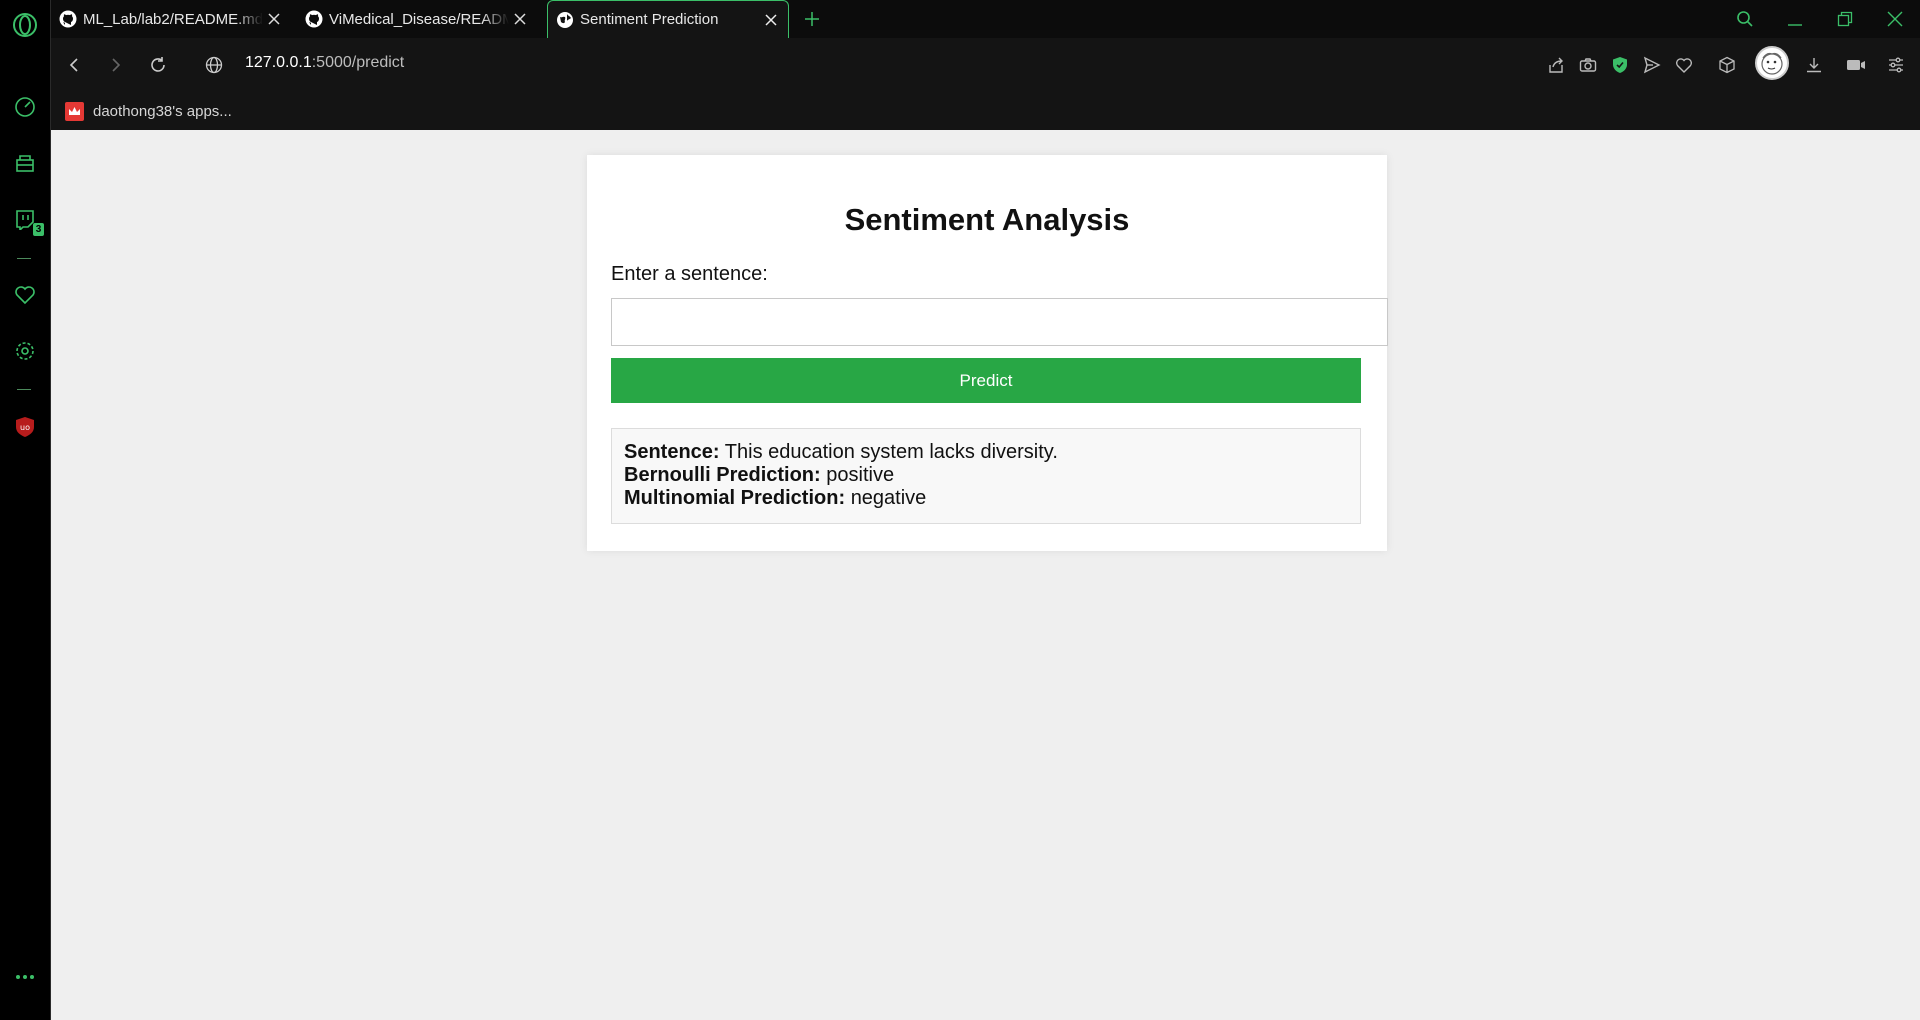  I want to click on settings-icon, so click(25, 351).